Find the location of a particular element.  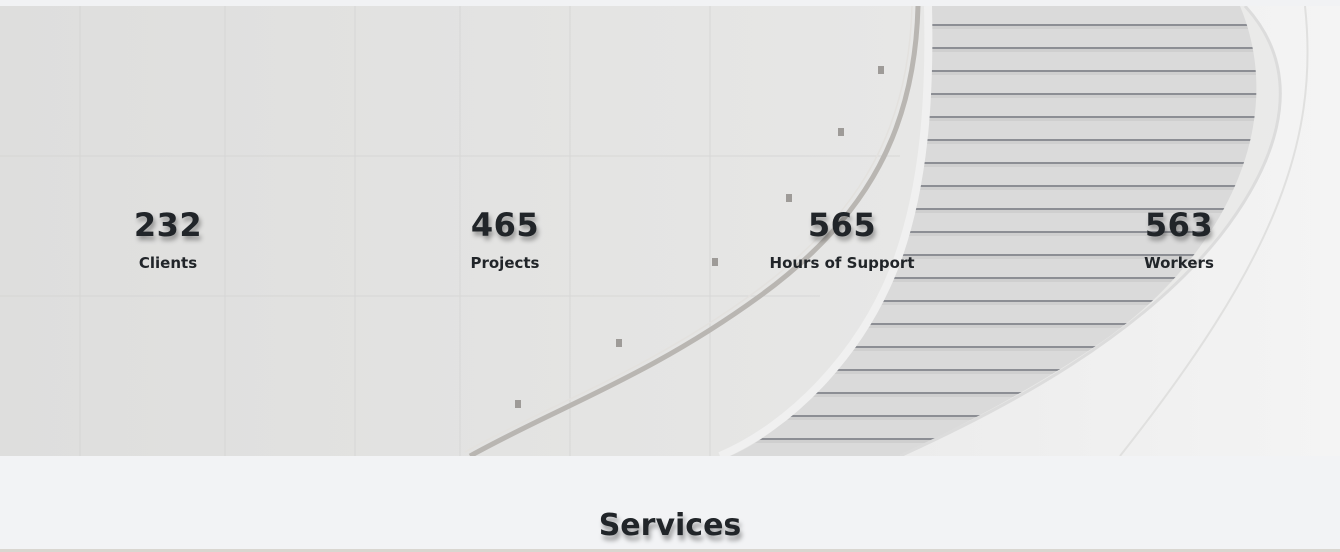

stat-value: 232 is located at coordinates (168, 225).